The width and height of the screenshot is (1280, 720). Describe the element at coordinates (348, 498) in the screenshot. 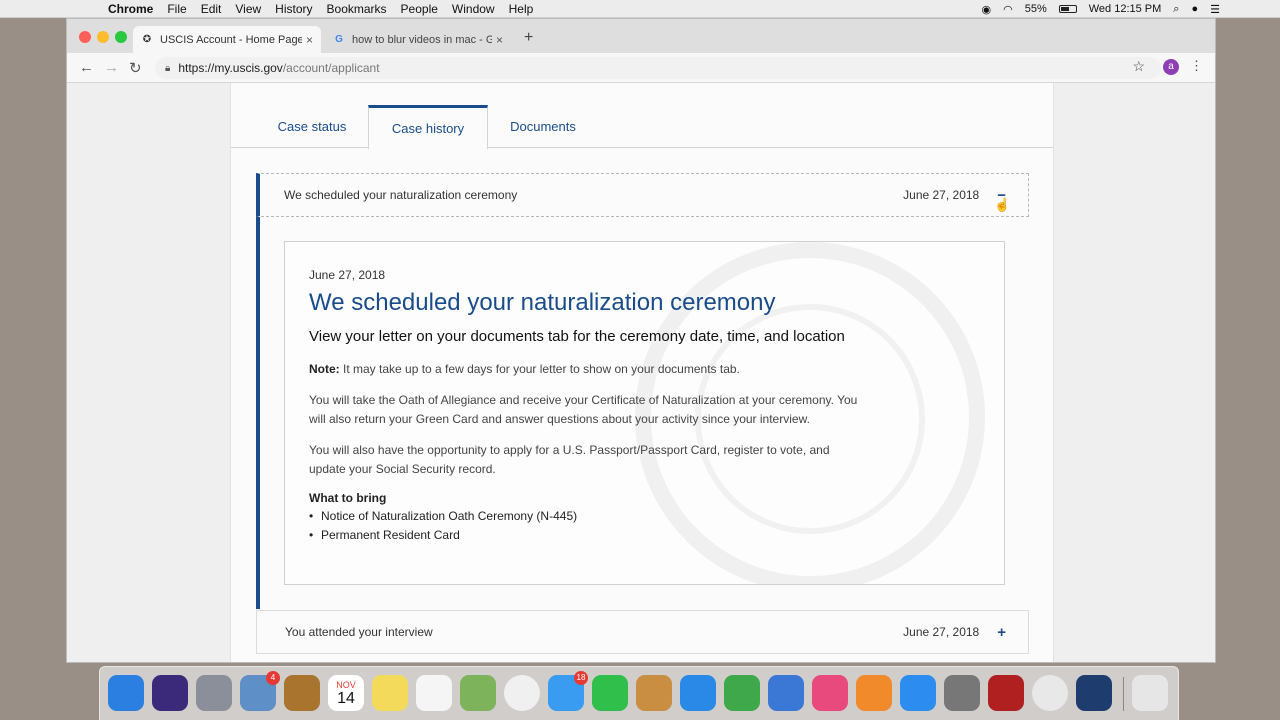

I see `what-to-bring-title: What to bring` at that location.